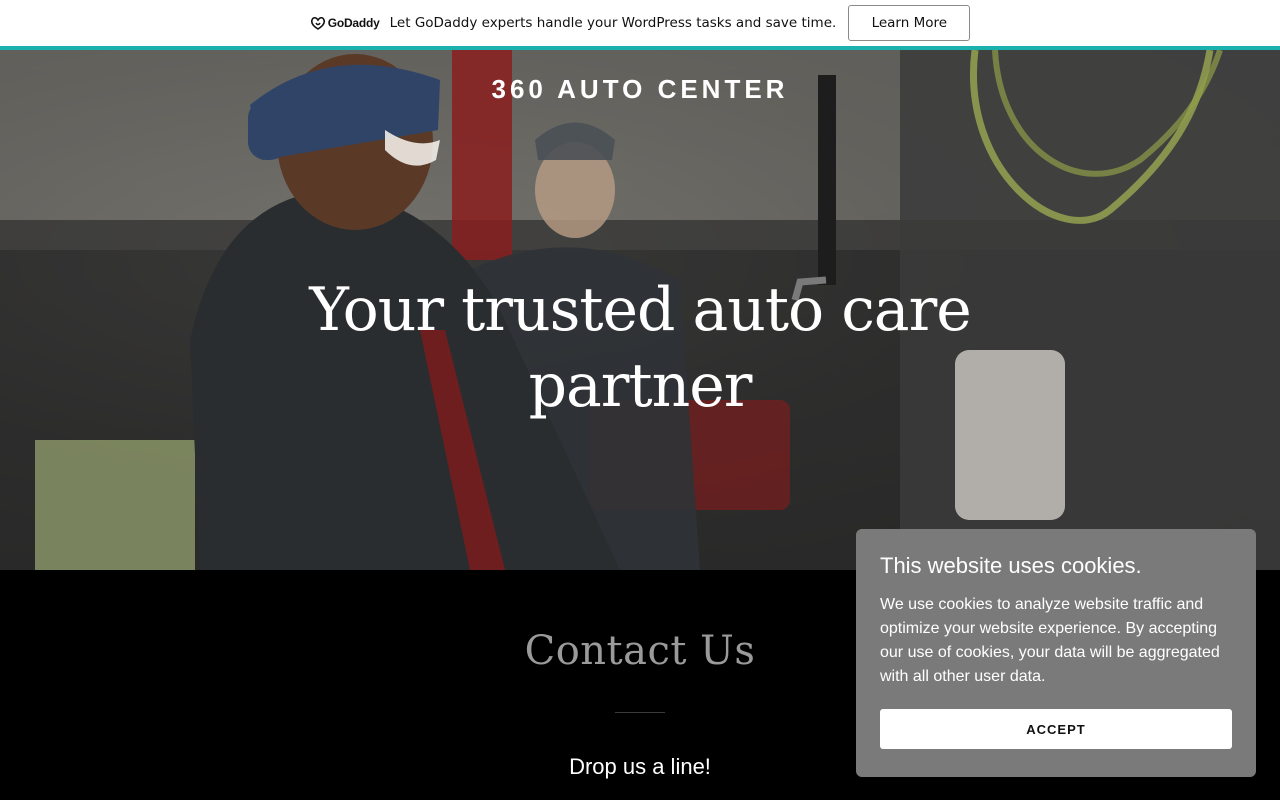 The width and height of the screenshot is (1280, 800). I want to click on godaddy-logo-text: GoDaddy, so click(353, 23).